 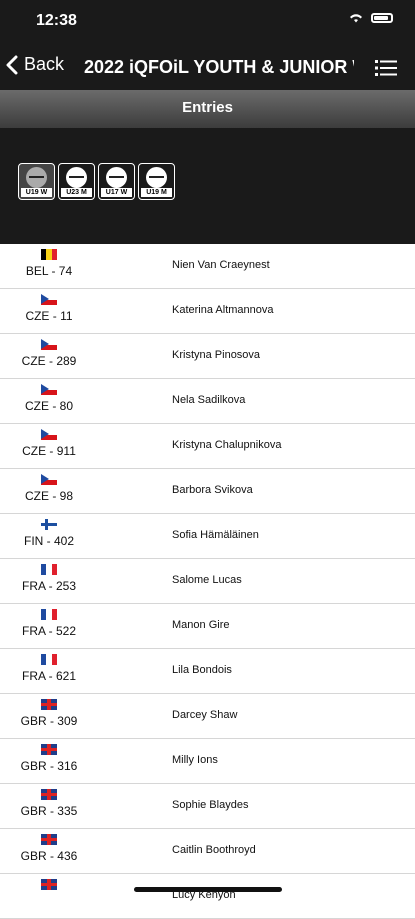 I want to click on sail-number: FRA - 621, so click(x=49, y=676).